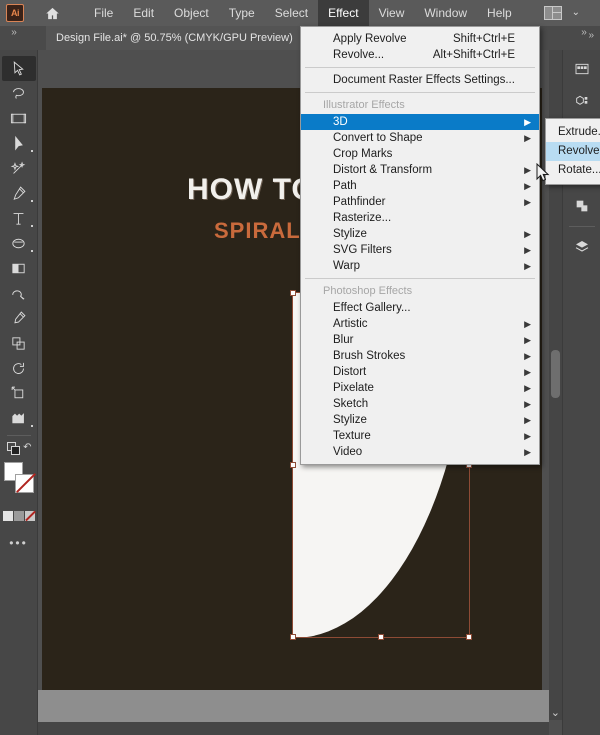 This screenshot has width=600, height=735. I want to click on tools-panel: ↶ •••, so click(19, 392).